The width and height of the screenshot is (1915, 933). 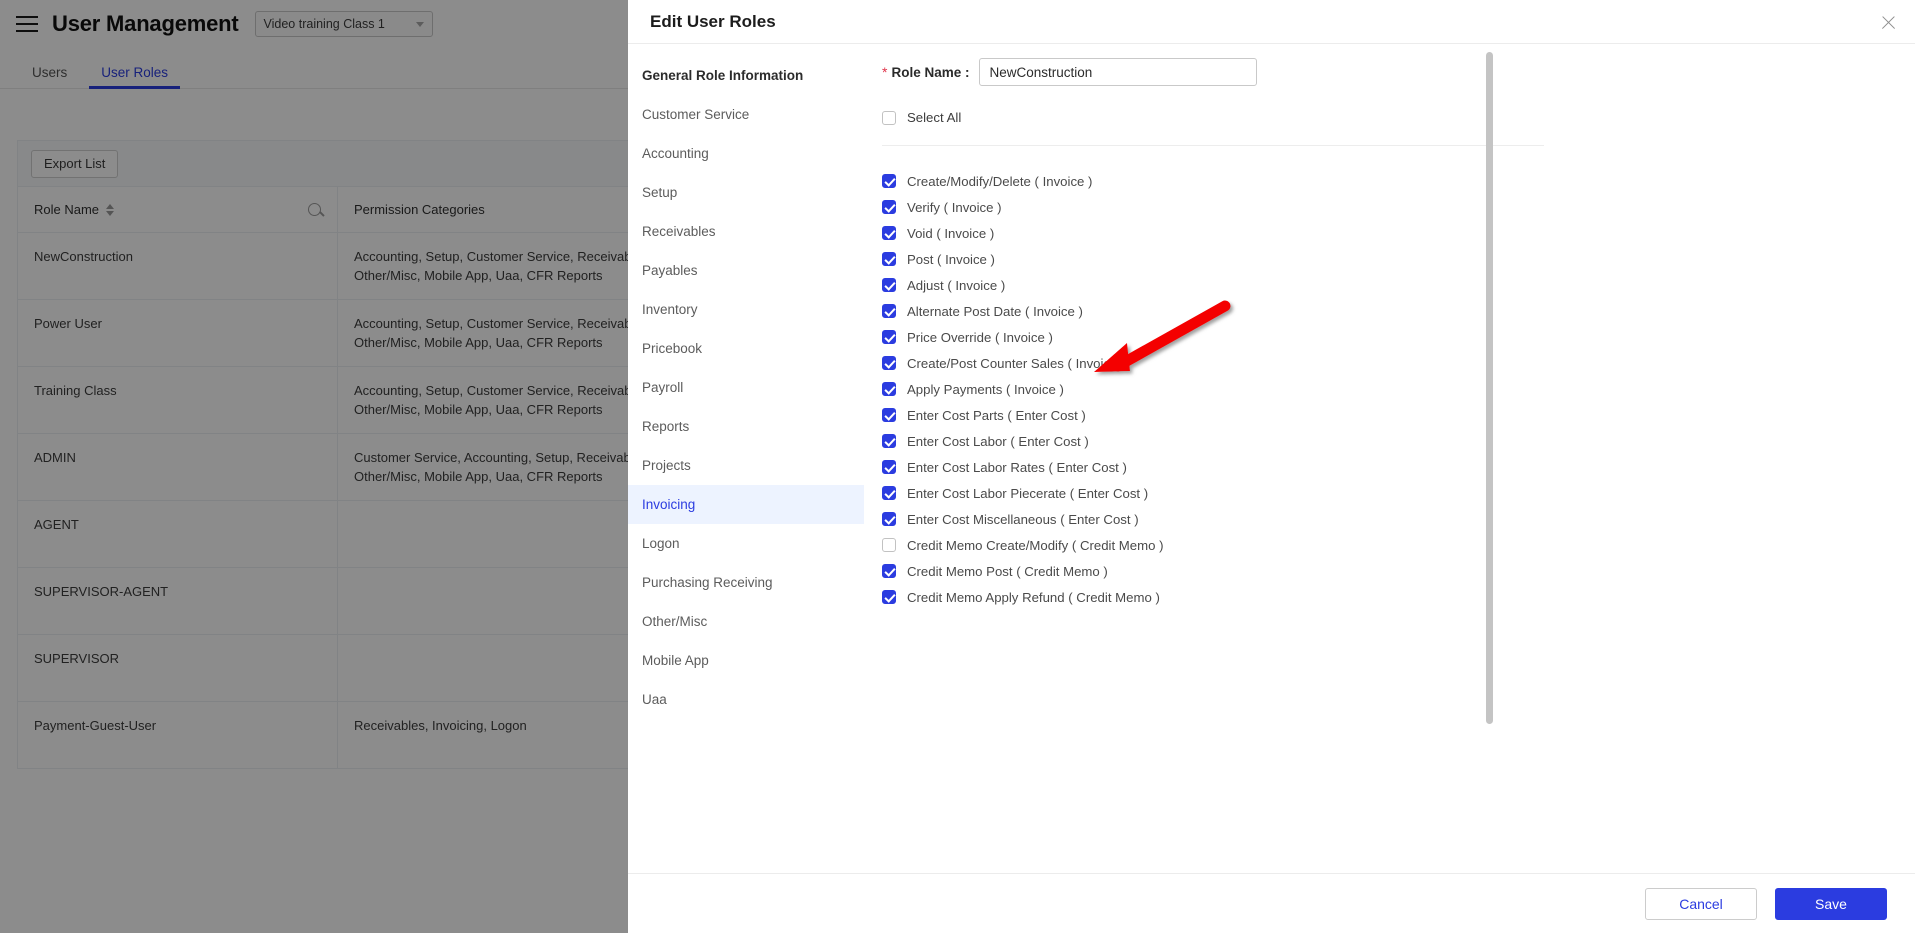 What do you see at coordinates (746, 543) in the screenshot?
I see `nav-item-logon: Logon` at bounding box center [746, 543].